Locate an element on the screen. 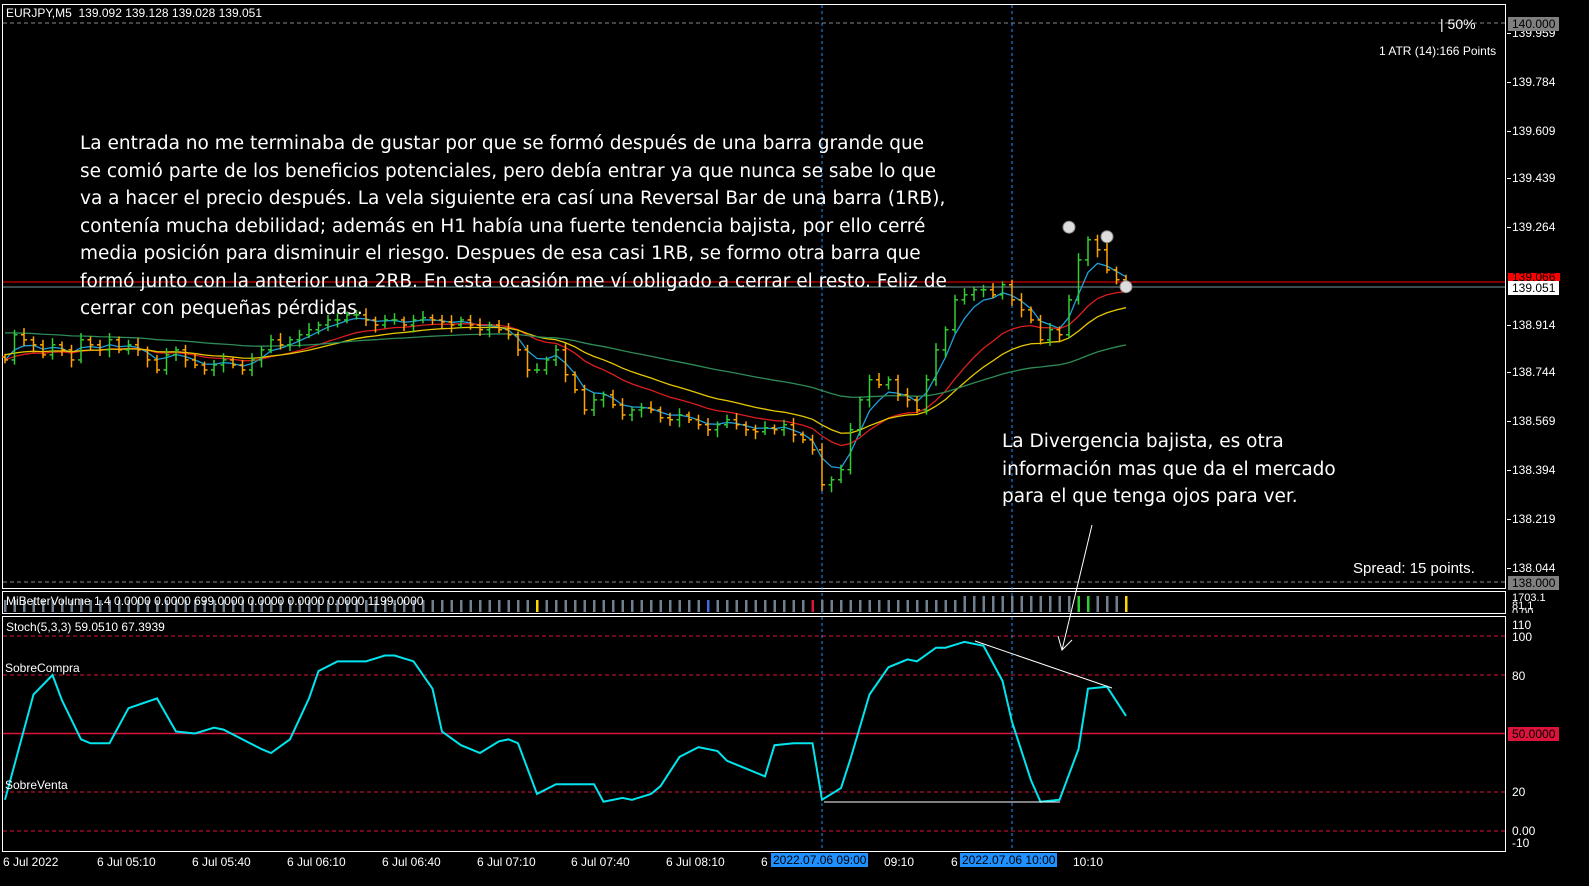 The height and width of the screenshot is (886, 1589). price-axis-label: 138.744 is located at coordinates (1534, 372).